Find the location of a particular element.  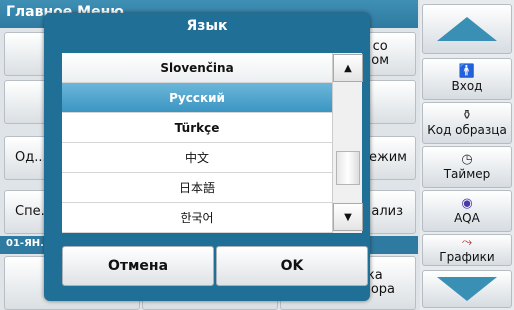

person-icon: 🚹 is located at coordinates (467, 71).